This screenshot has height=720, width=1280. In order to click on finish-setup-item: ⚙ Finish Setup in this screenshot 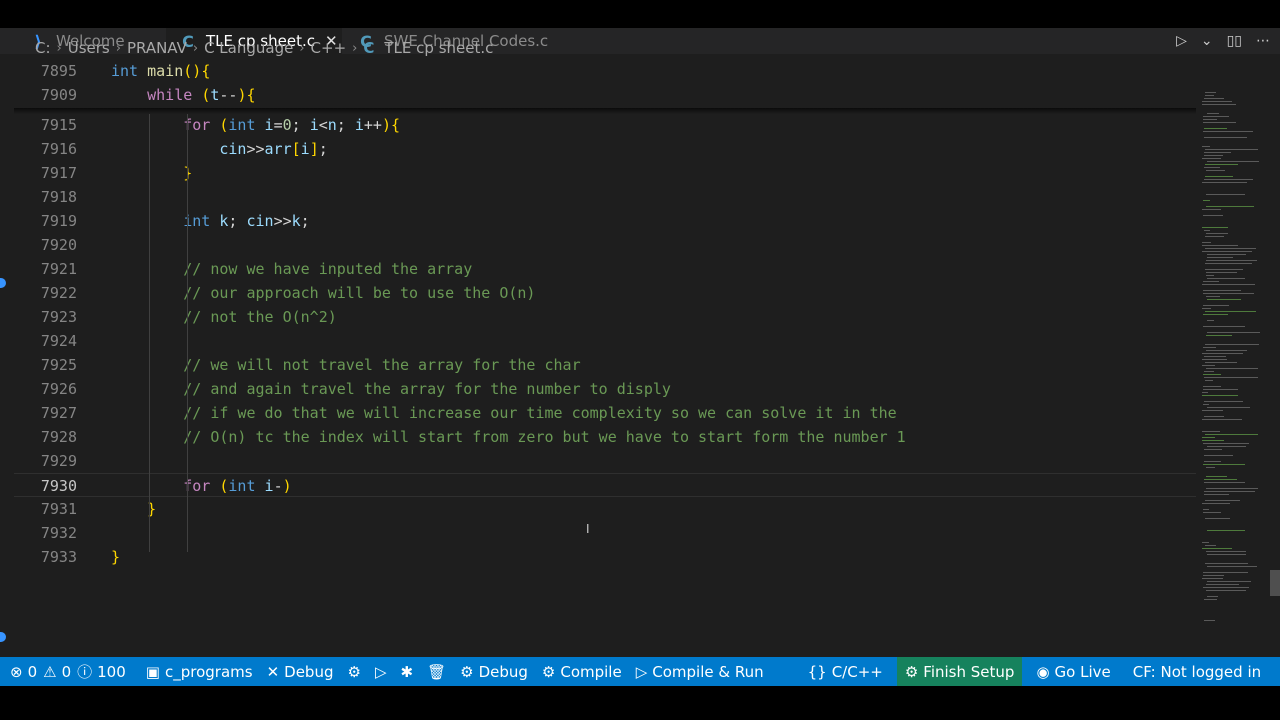, I will do `click(959, 671)`.